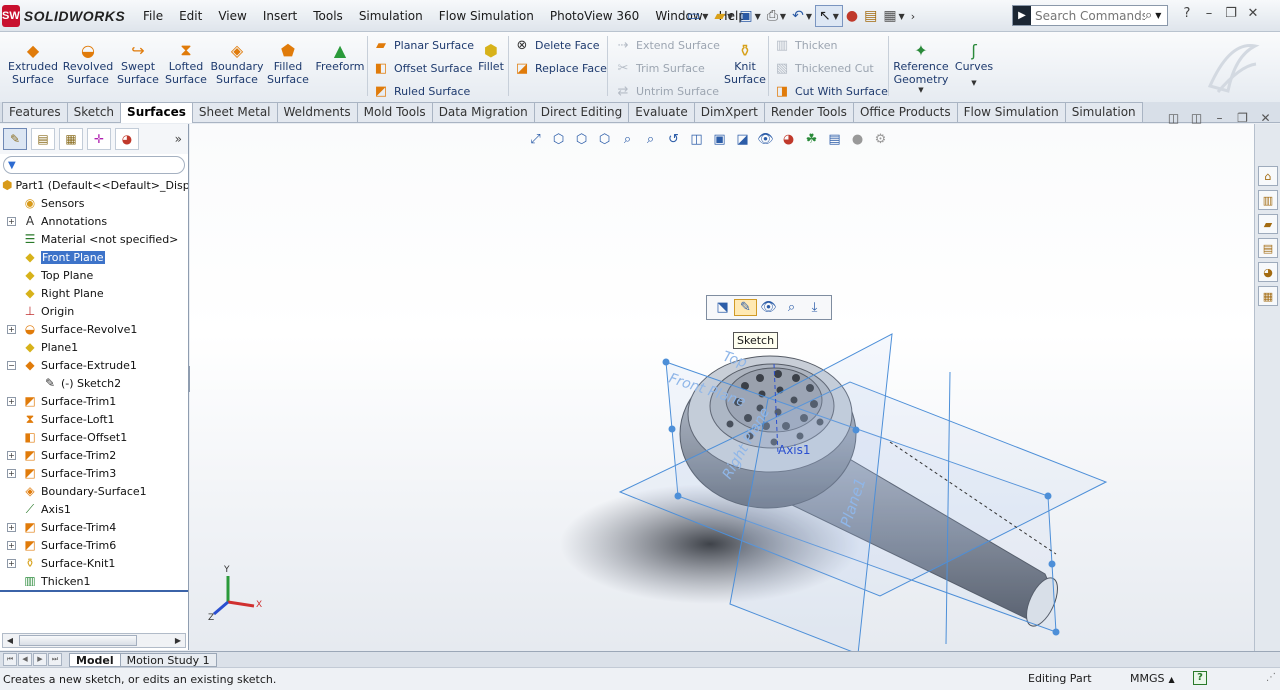  Describe the element at coordinates (805, 45) in the screenshot. I see `thicken-button: ▥ Thicken` at that location.